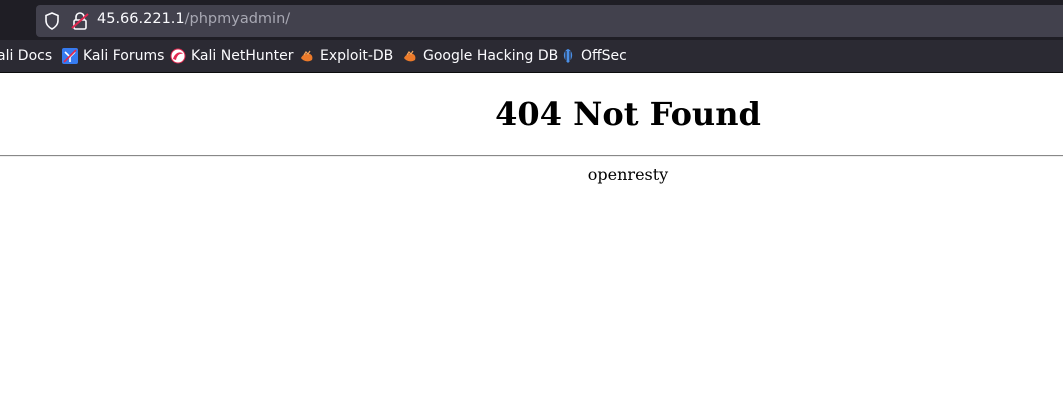 The height and width of the screenshot is (401, 1063). Describe the element at coordinates (178, 56) in the screenshot. I see `kali-nethunter-icon` at that location.